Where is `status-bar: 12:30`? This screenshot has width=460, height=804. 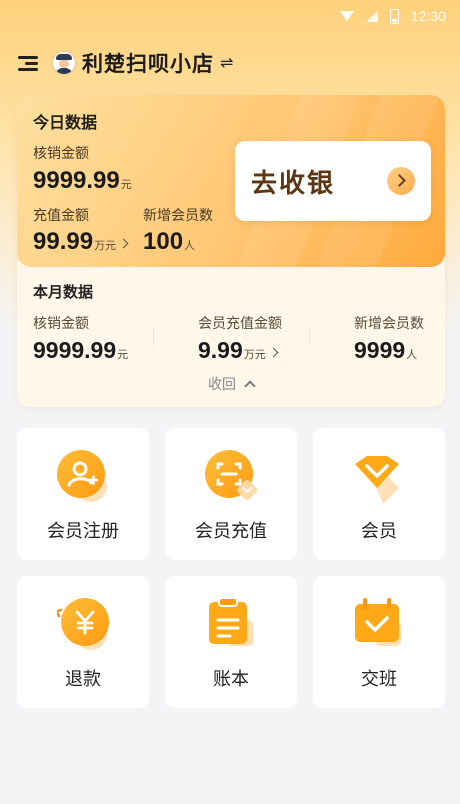 status-bar: 12:30 is located at coordinates (230, 16).